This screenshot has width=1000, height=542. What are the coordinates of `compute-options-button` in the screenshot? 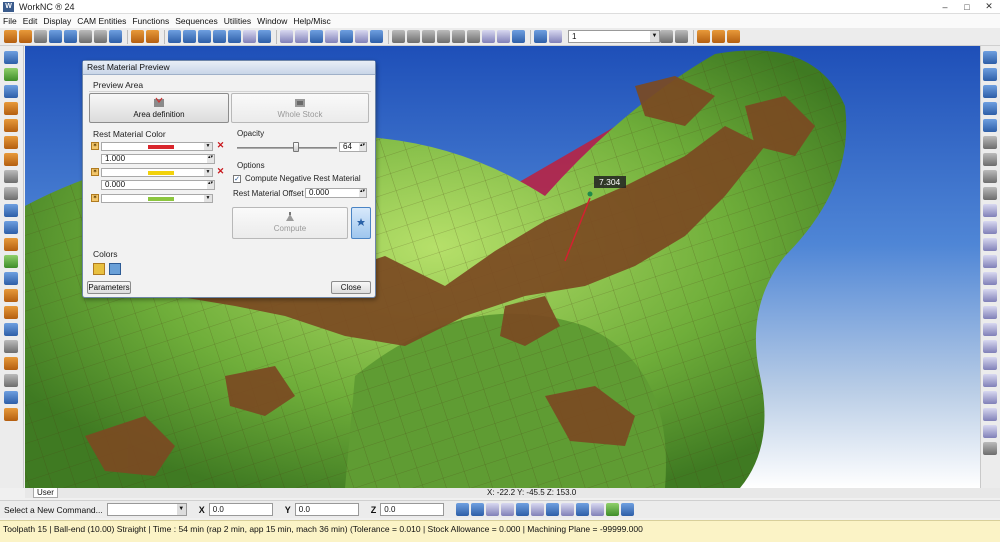 It's located at (361, 223).